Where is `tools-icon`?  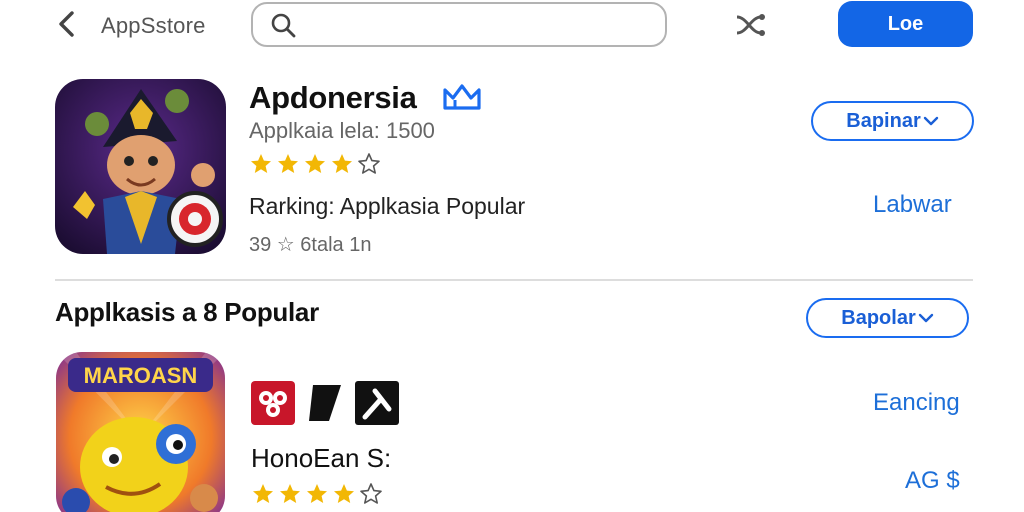 tools-icon is located at coordinates (377, 403).